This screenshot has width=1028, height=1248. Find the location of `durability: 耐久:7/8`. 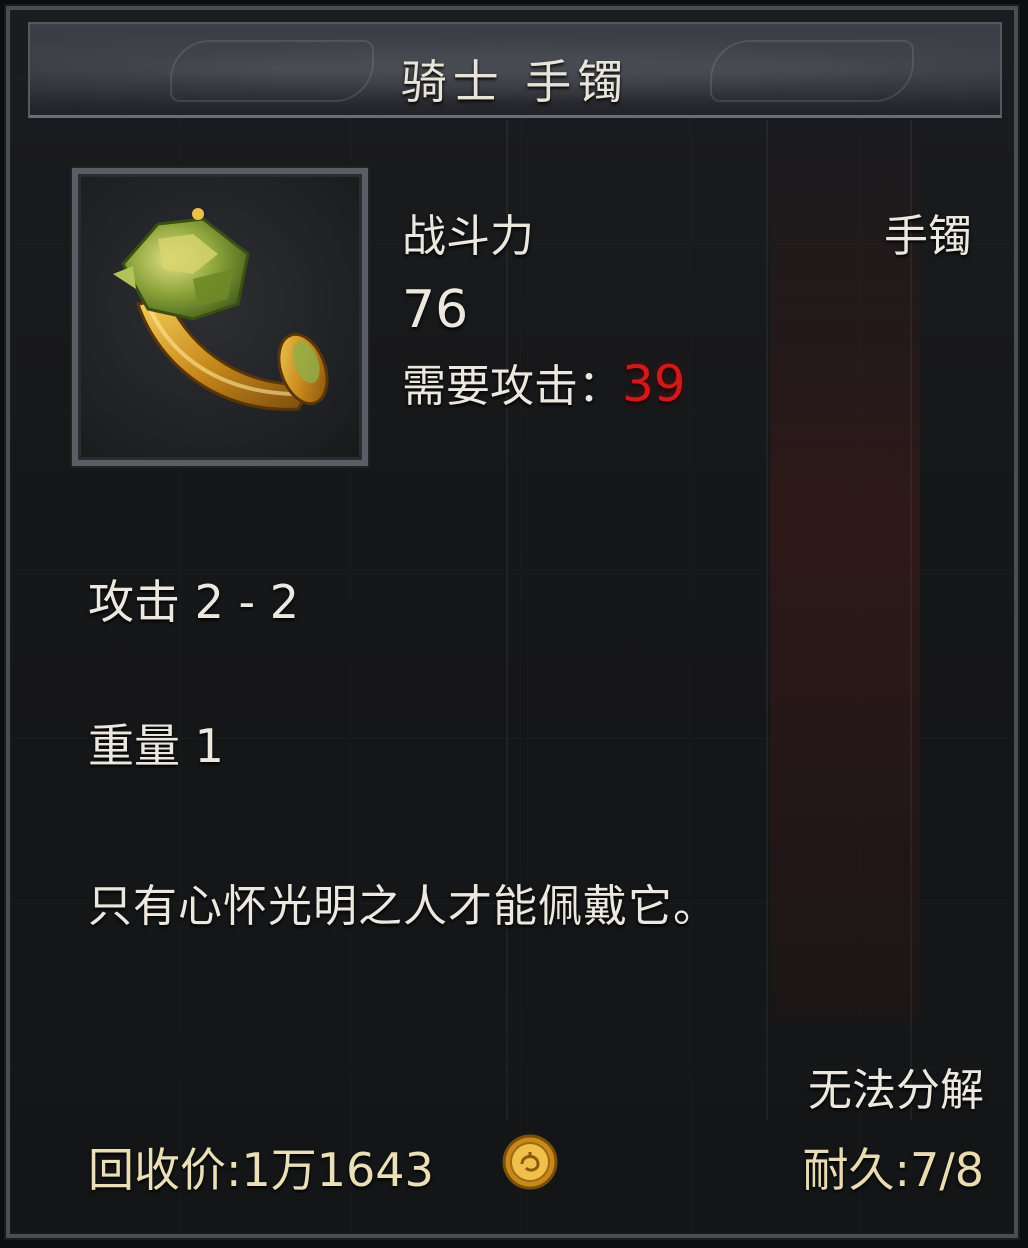

durability: 耐久:7/8 is located at coordinates (893, 1170).